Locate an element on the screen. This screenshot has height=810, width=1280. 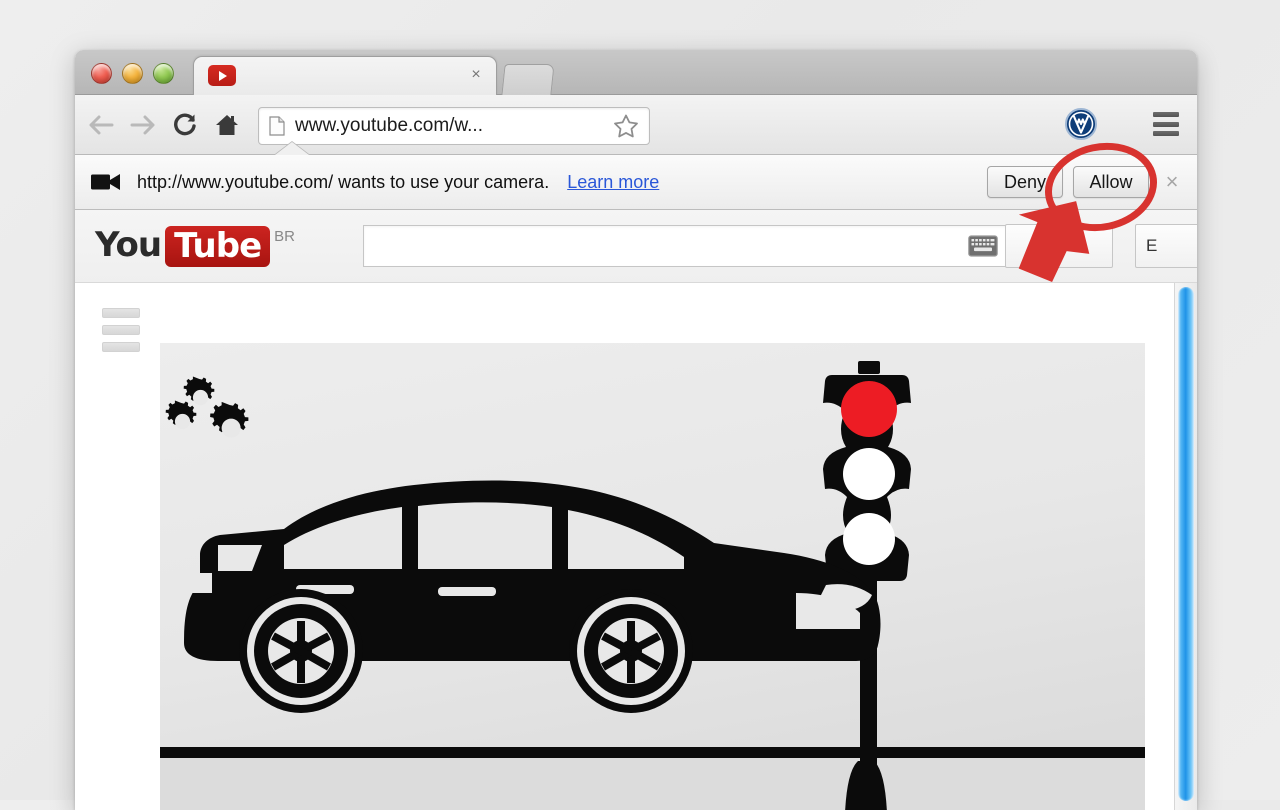
youtube-logo-country: BR is located at coordinates (284, 236).